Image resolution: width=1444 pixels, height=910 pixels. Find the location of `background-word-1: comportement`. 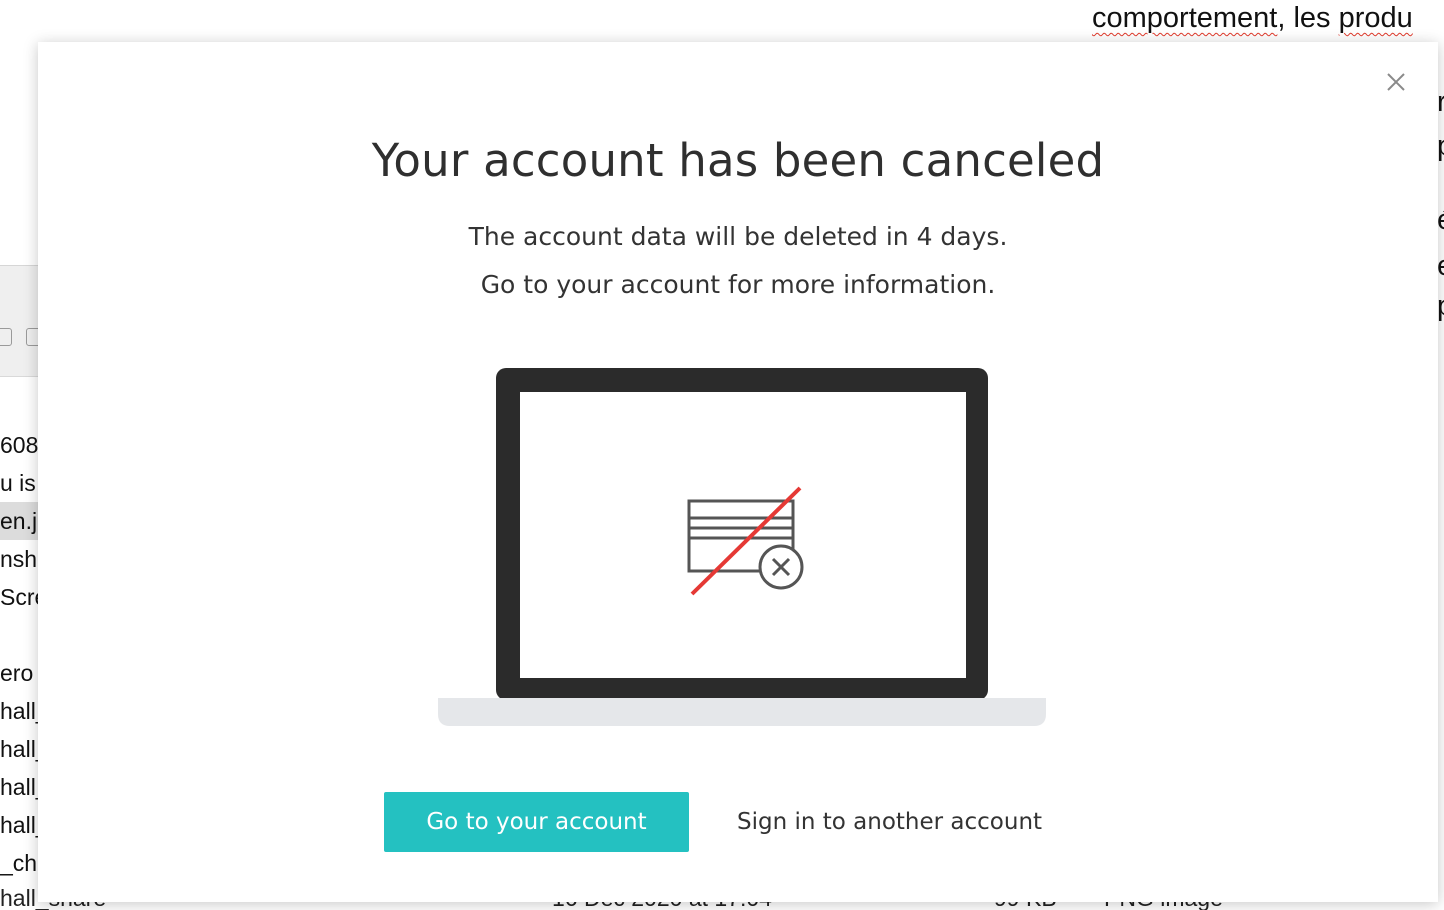

background-word-1: comportement is located at coordinates (1185, 18).